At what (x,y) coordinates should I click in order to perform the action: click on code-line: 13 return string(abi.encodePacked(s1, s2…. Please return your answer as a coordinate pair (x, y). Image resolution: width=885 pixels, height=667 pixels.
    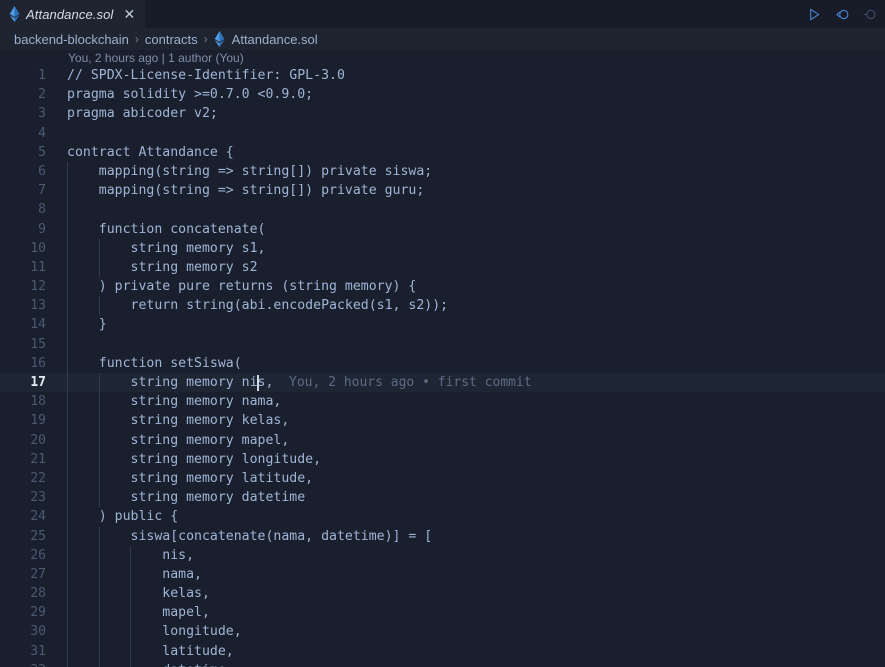
    Looking at the image, I should click on (442, 306).